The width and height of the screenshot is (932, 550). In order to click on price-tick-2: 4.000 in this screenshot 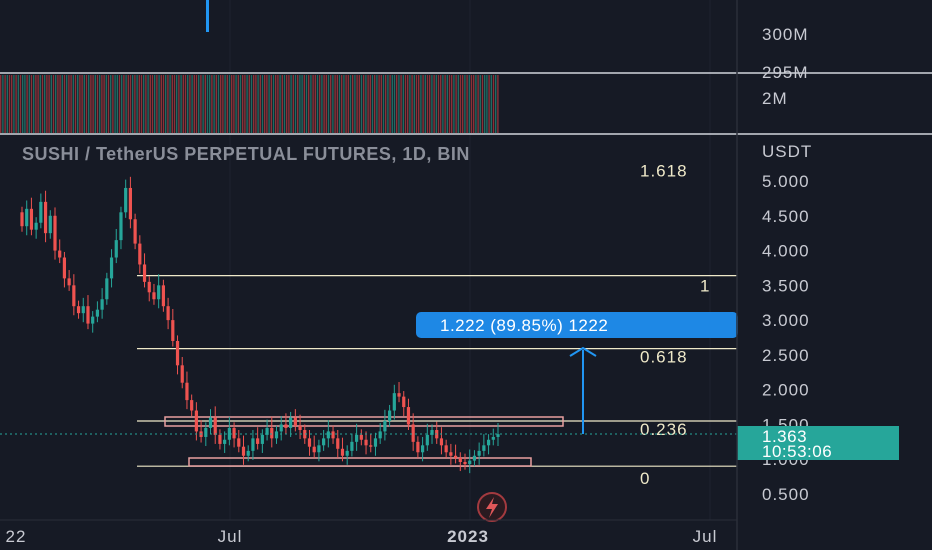, I will do `click(786, 251)`.